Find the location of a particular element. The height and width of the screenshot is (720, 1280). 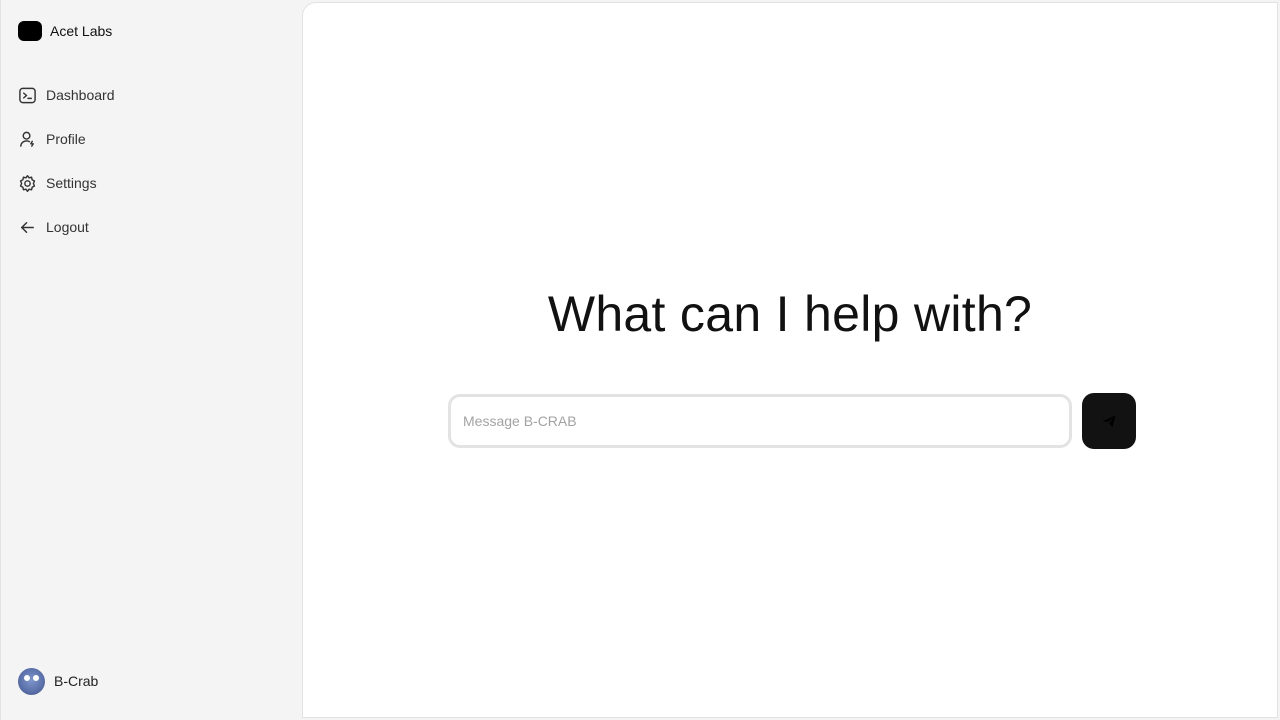

send-button is located at coordinates (1109, 421).